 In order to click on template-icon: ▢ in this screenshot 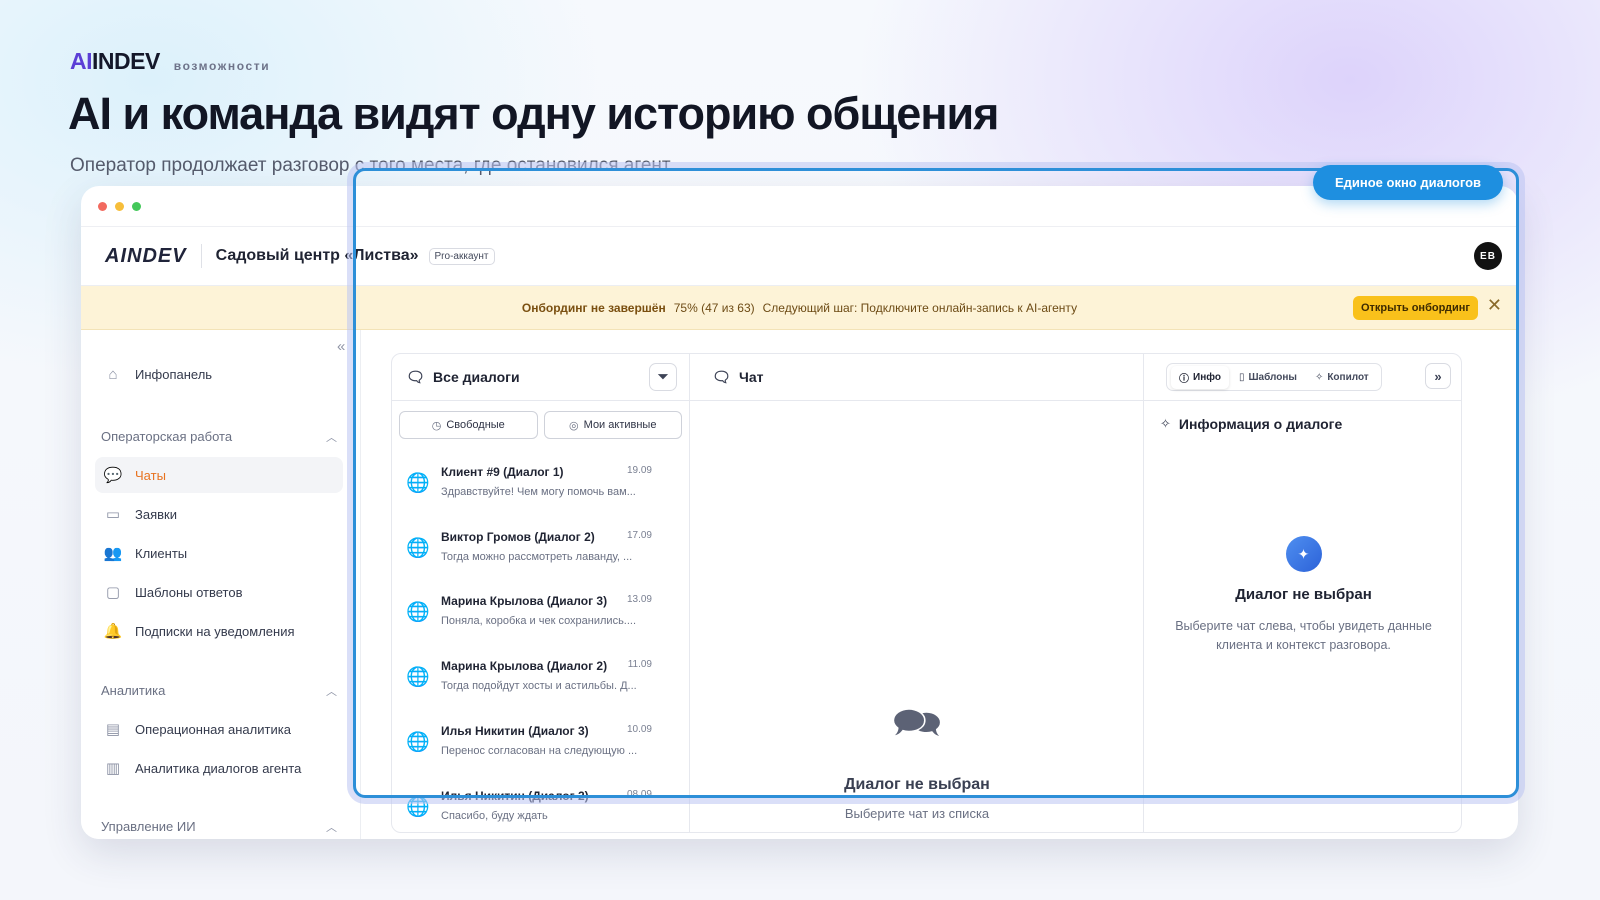, I will do `click(113, 592)`.